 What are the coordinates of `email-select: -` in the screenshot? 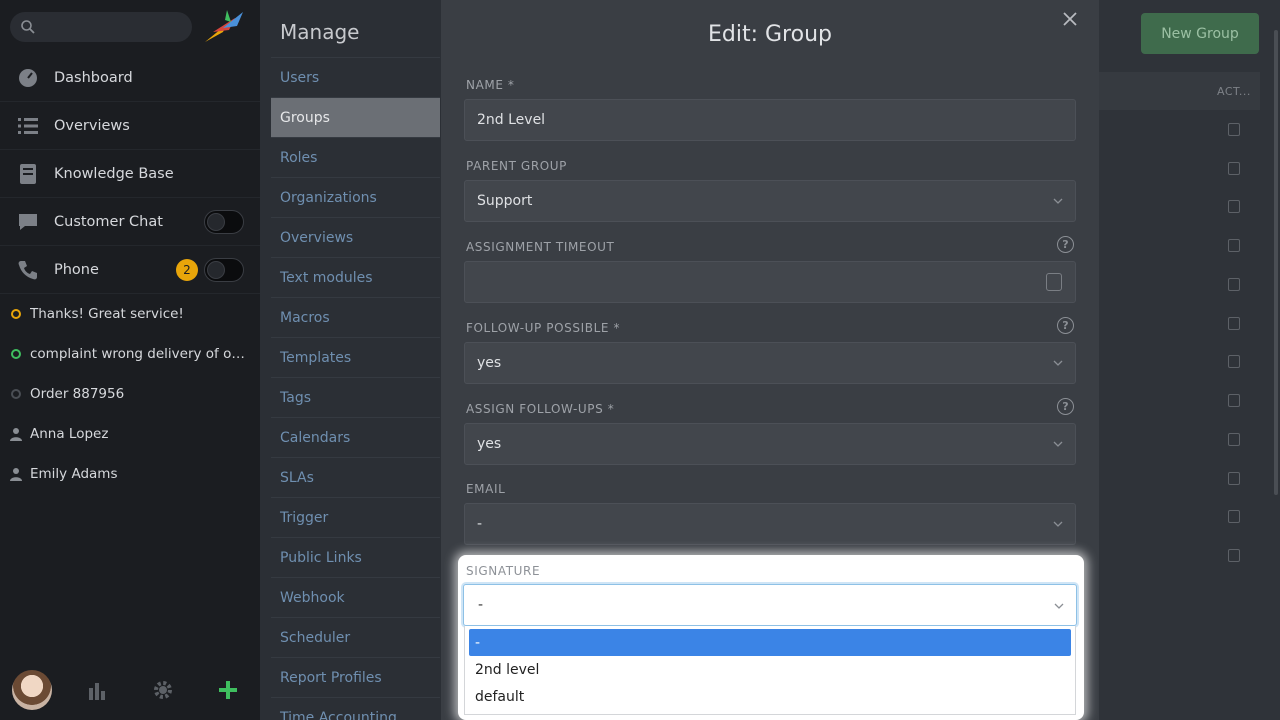 It's located at (770, 524).